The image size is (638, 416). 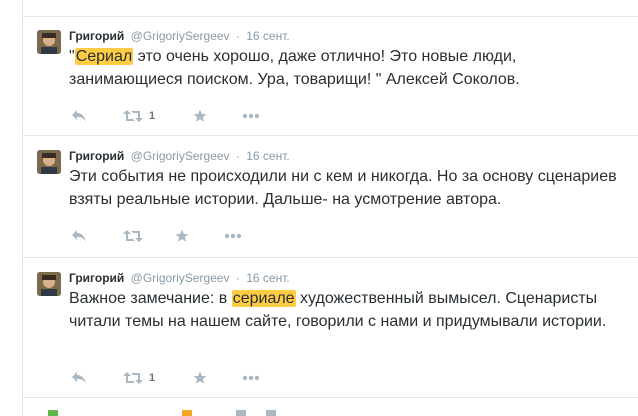 I want to click on text-part: Важное замечание: в, so click(x=150, y=298).